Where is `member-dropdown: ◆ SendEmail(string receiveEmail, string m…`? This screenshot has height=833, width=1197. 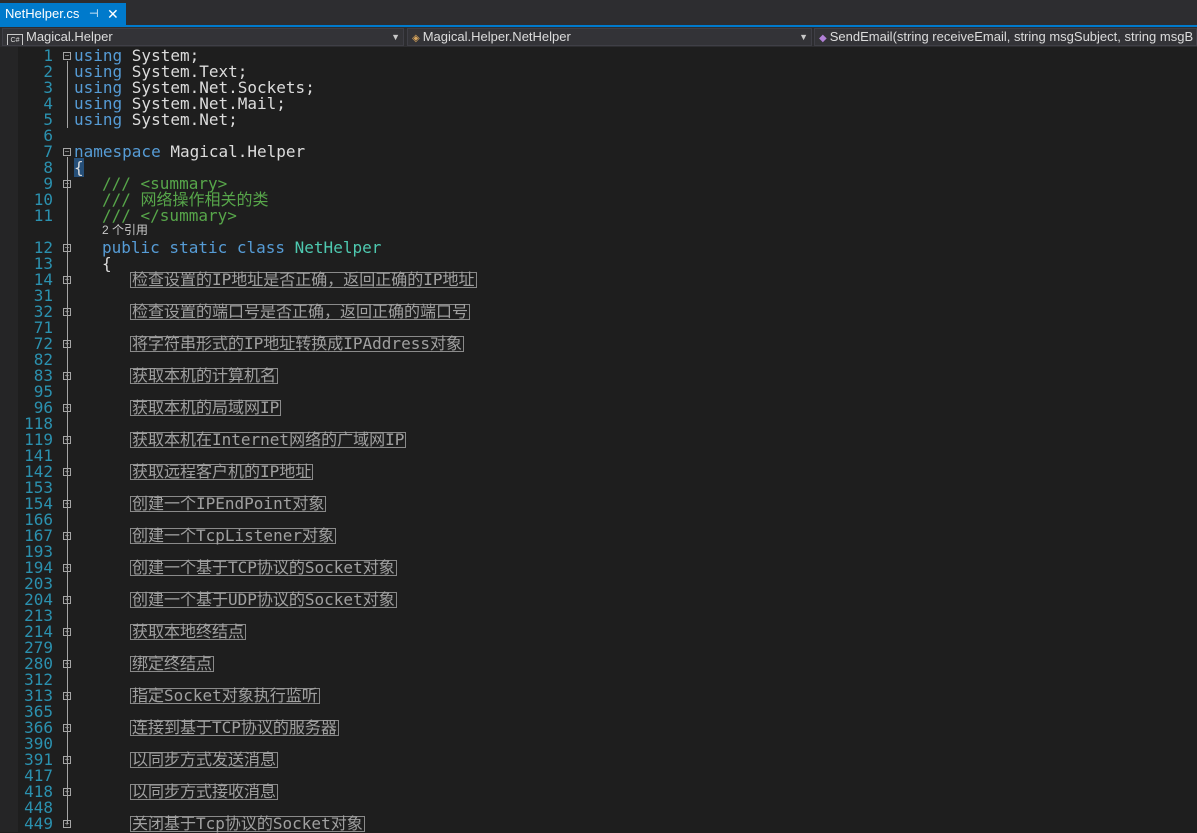
member-dropdown: ◆ SendEmail(string receiveEmail, string m… is located at coordinates (1005, 37).